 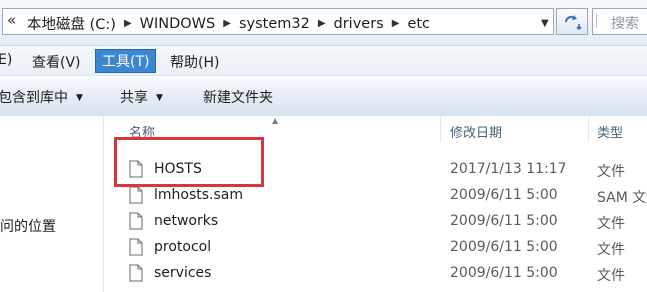 What do you see at coordinates (622, 198) in the screenshot?
I see `file-type: SAM 文件` at bounding box center [622, 198].